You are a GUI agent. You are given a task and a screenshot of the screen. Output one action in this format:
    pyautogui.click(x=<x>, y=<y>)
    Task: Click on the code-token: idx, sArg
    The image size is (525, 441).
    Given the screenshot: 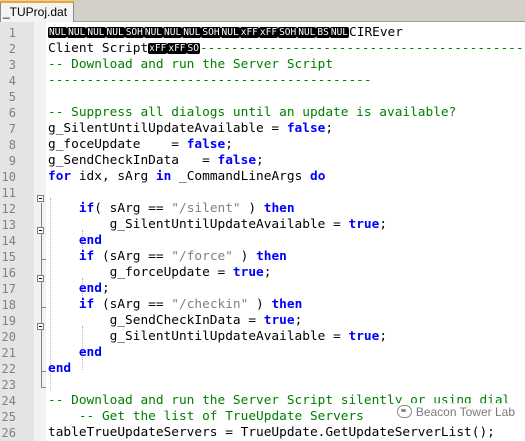 What is the action you would take?
    pyautogui.click(x=113, y=176)
    